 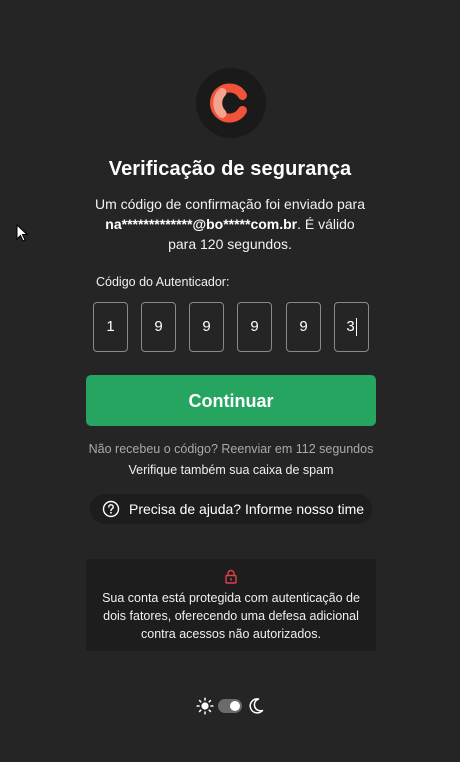 I want to click on text-caret, so click(x=356, y=327).